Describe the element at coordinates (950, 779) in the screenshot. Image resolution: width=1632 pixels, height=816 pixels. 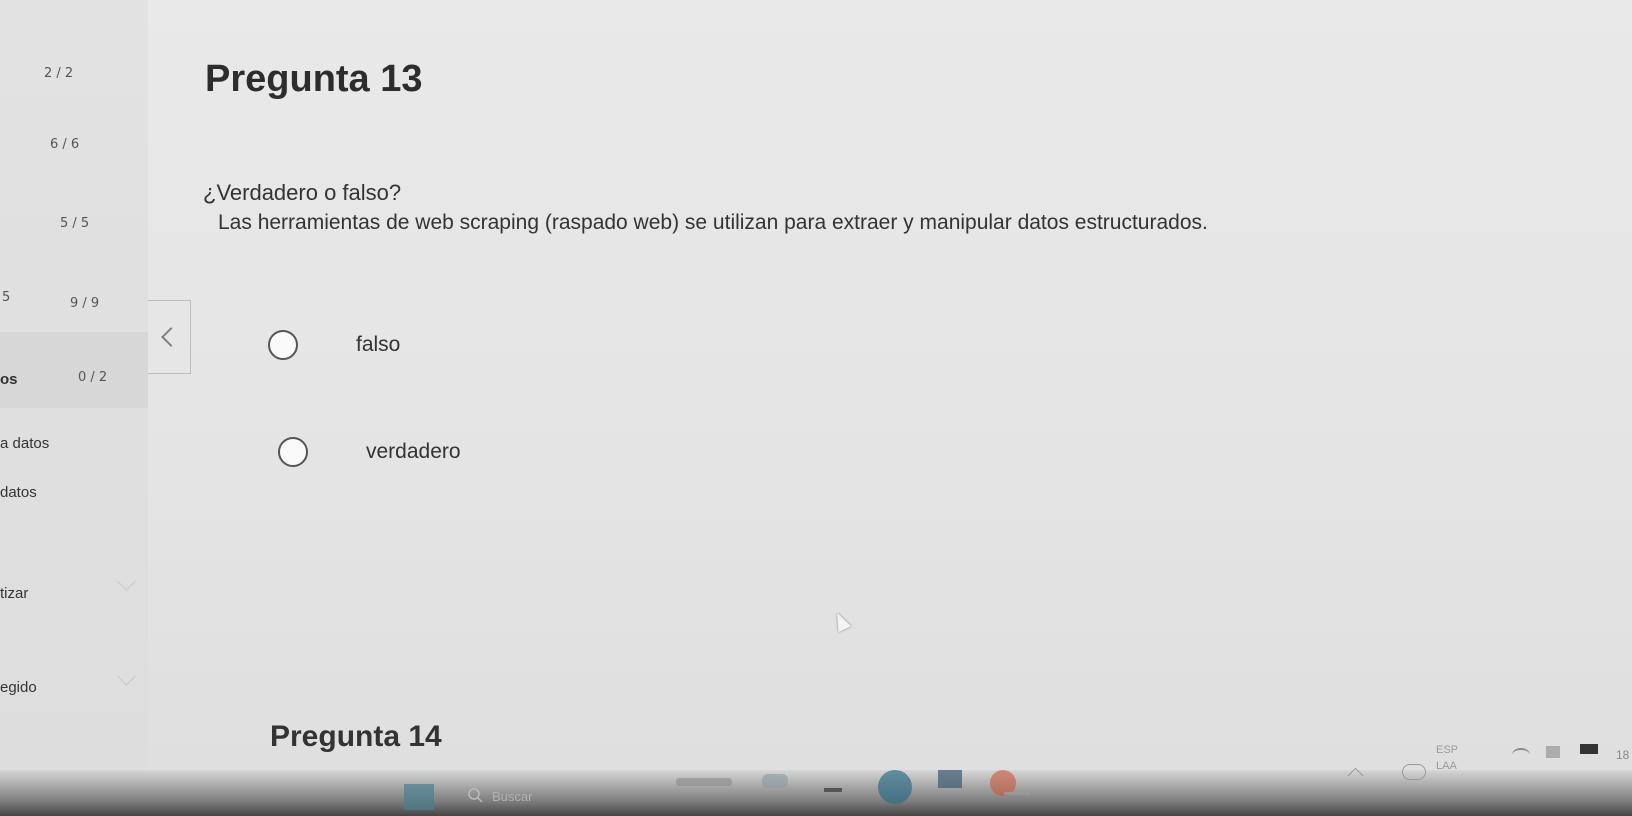
I see `store-icon` at that location.